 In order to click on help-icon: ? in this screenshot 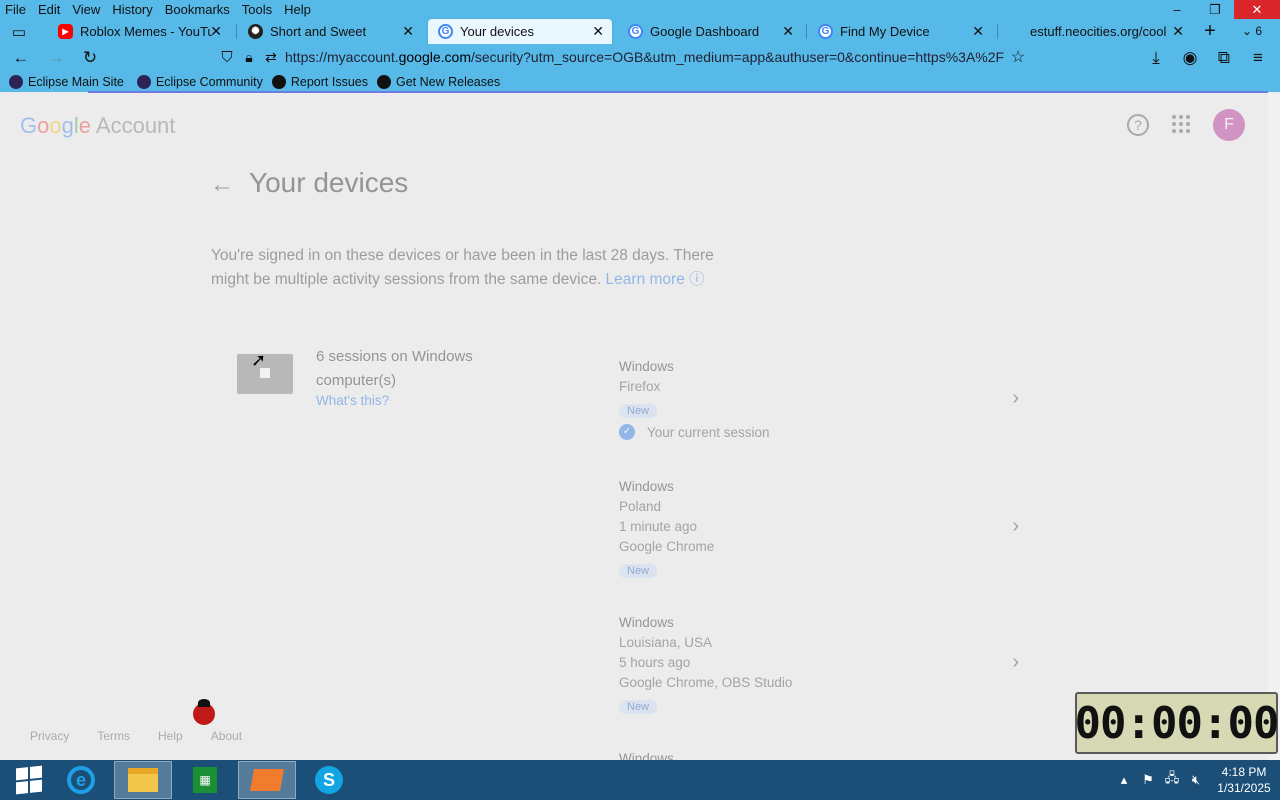, I will do `click(1138, 125)`.